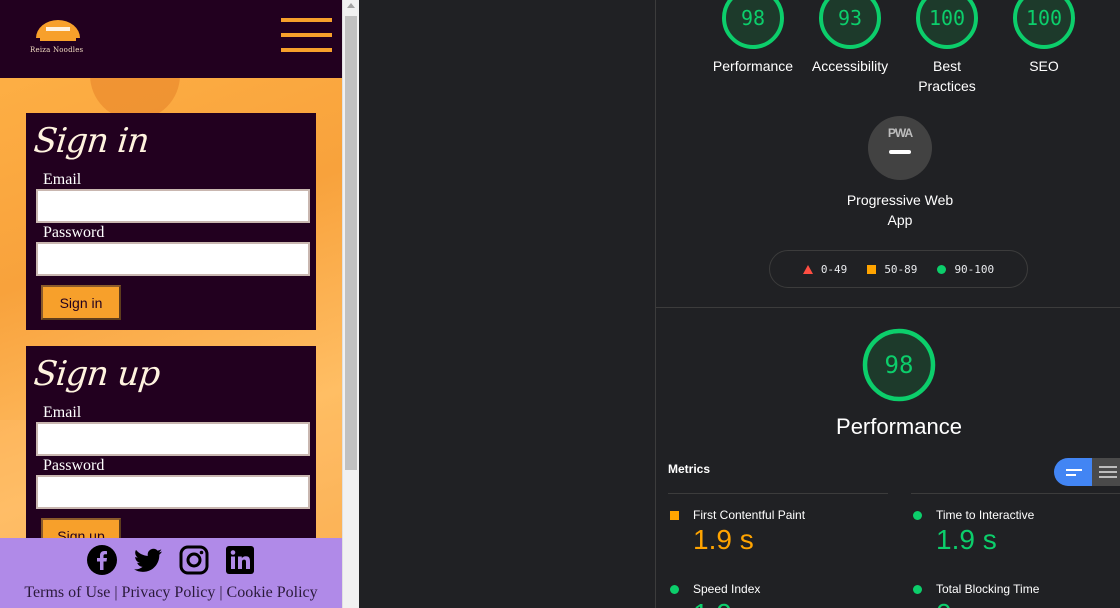 The width and height of the screenshot is (1120, 608). I want to click on metric-value: 1.9, so click(778, 603).